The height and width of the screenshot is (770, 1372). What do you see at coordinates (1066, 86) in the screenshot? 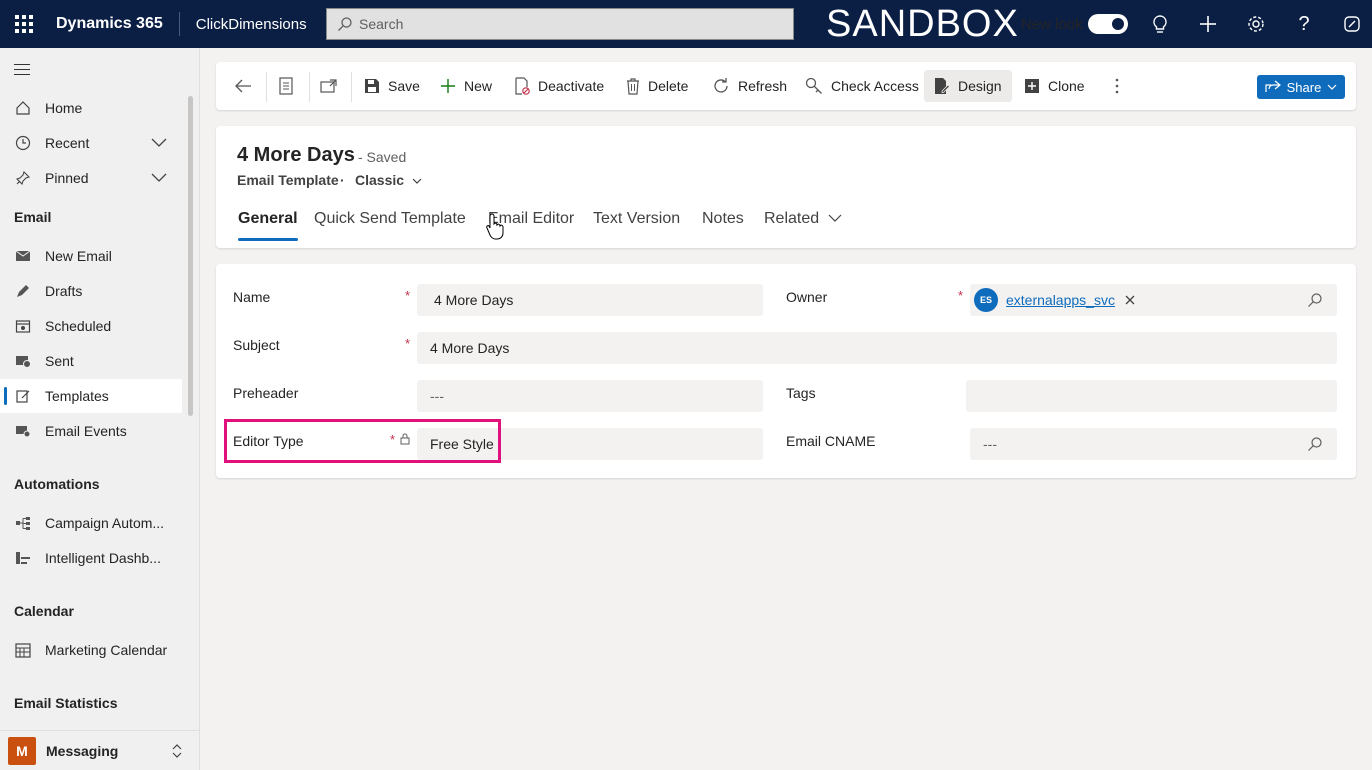
I see `clone-label: Clone` at bounding box center [1066, 86].